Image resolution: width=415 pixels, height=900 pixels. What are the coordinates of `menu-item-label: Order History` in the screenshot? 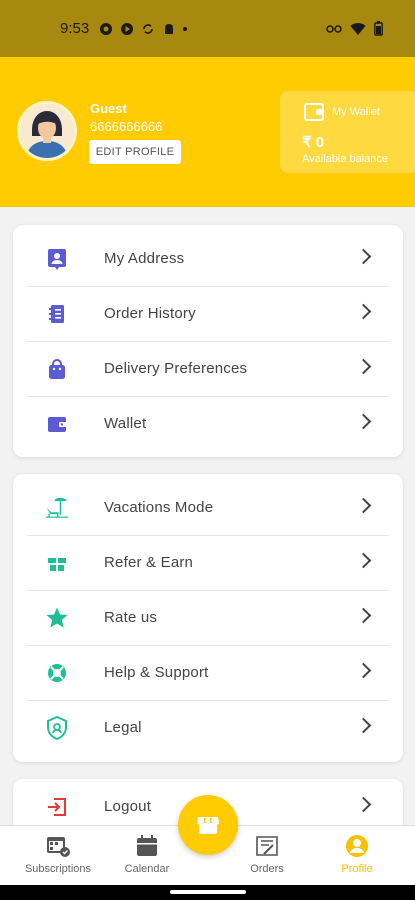 It's located at (150, 313).